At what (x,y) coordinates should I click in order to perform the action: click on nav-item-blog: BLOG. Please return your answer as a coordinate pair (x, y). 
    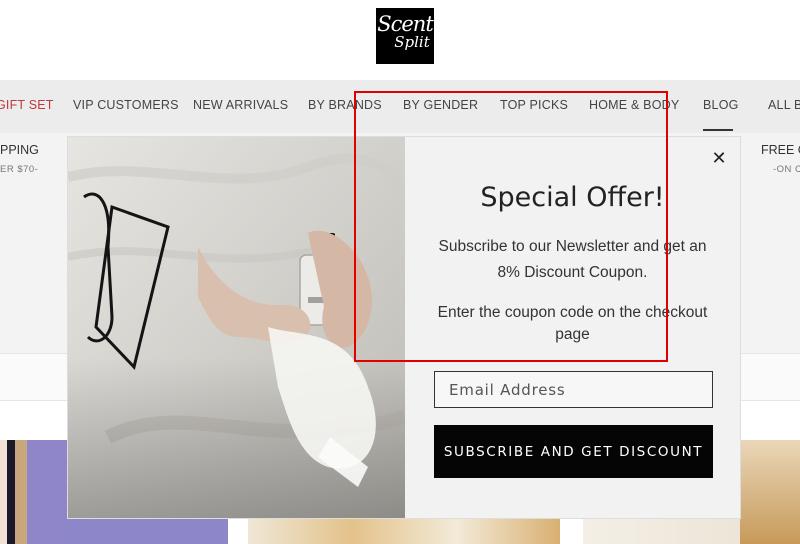
    Looking at the image, I should click on (721, 105).